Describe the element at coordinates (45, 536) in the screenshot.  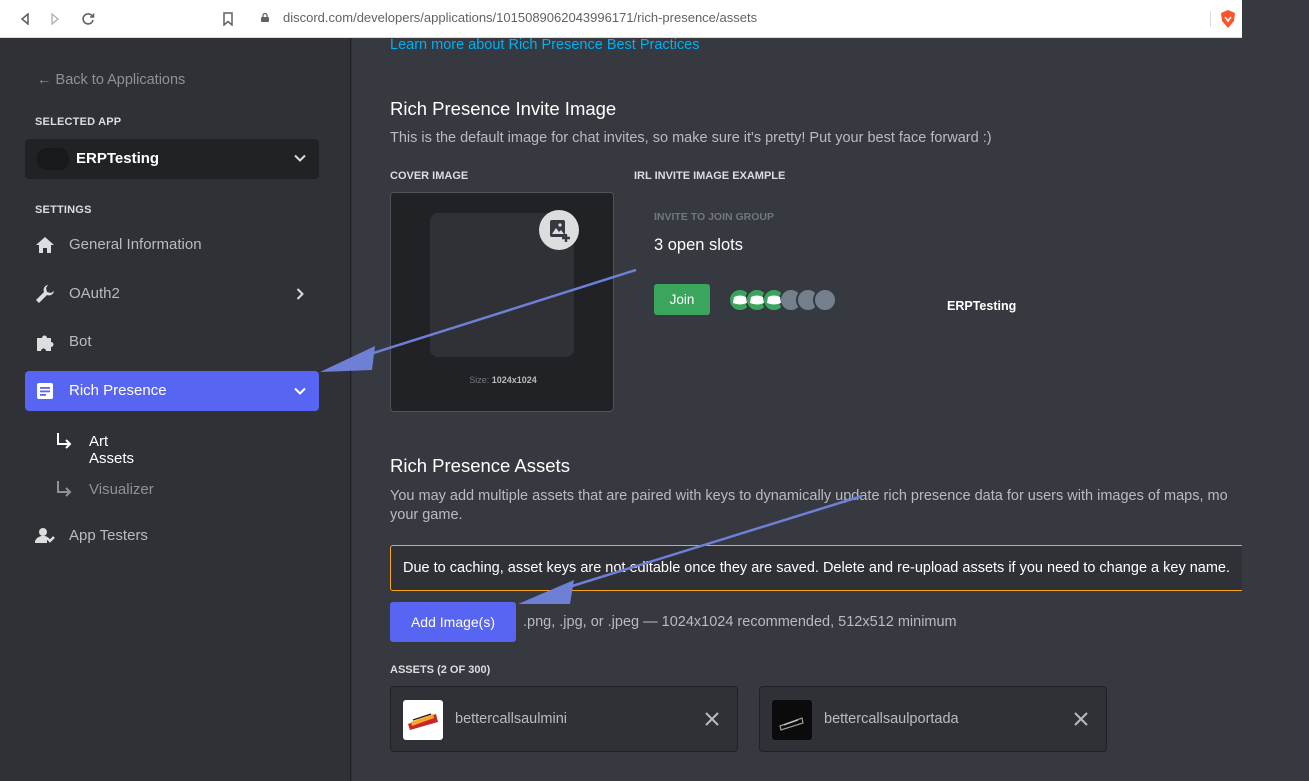
I see `user-test-icon` at that location.